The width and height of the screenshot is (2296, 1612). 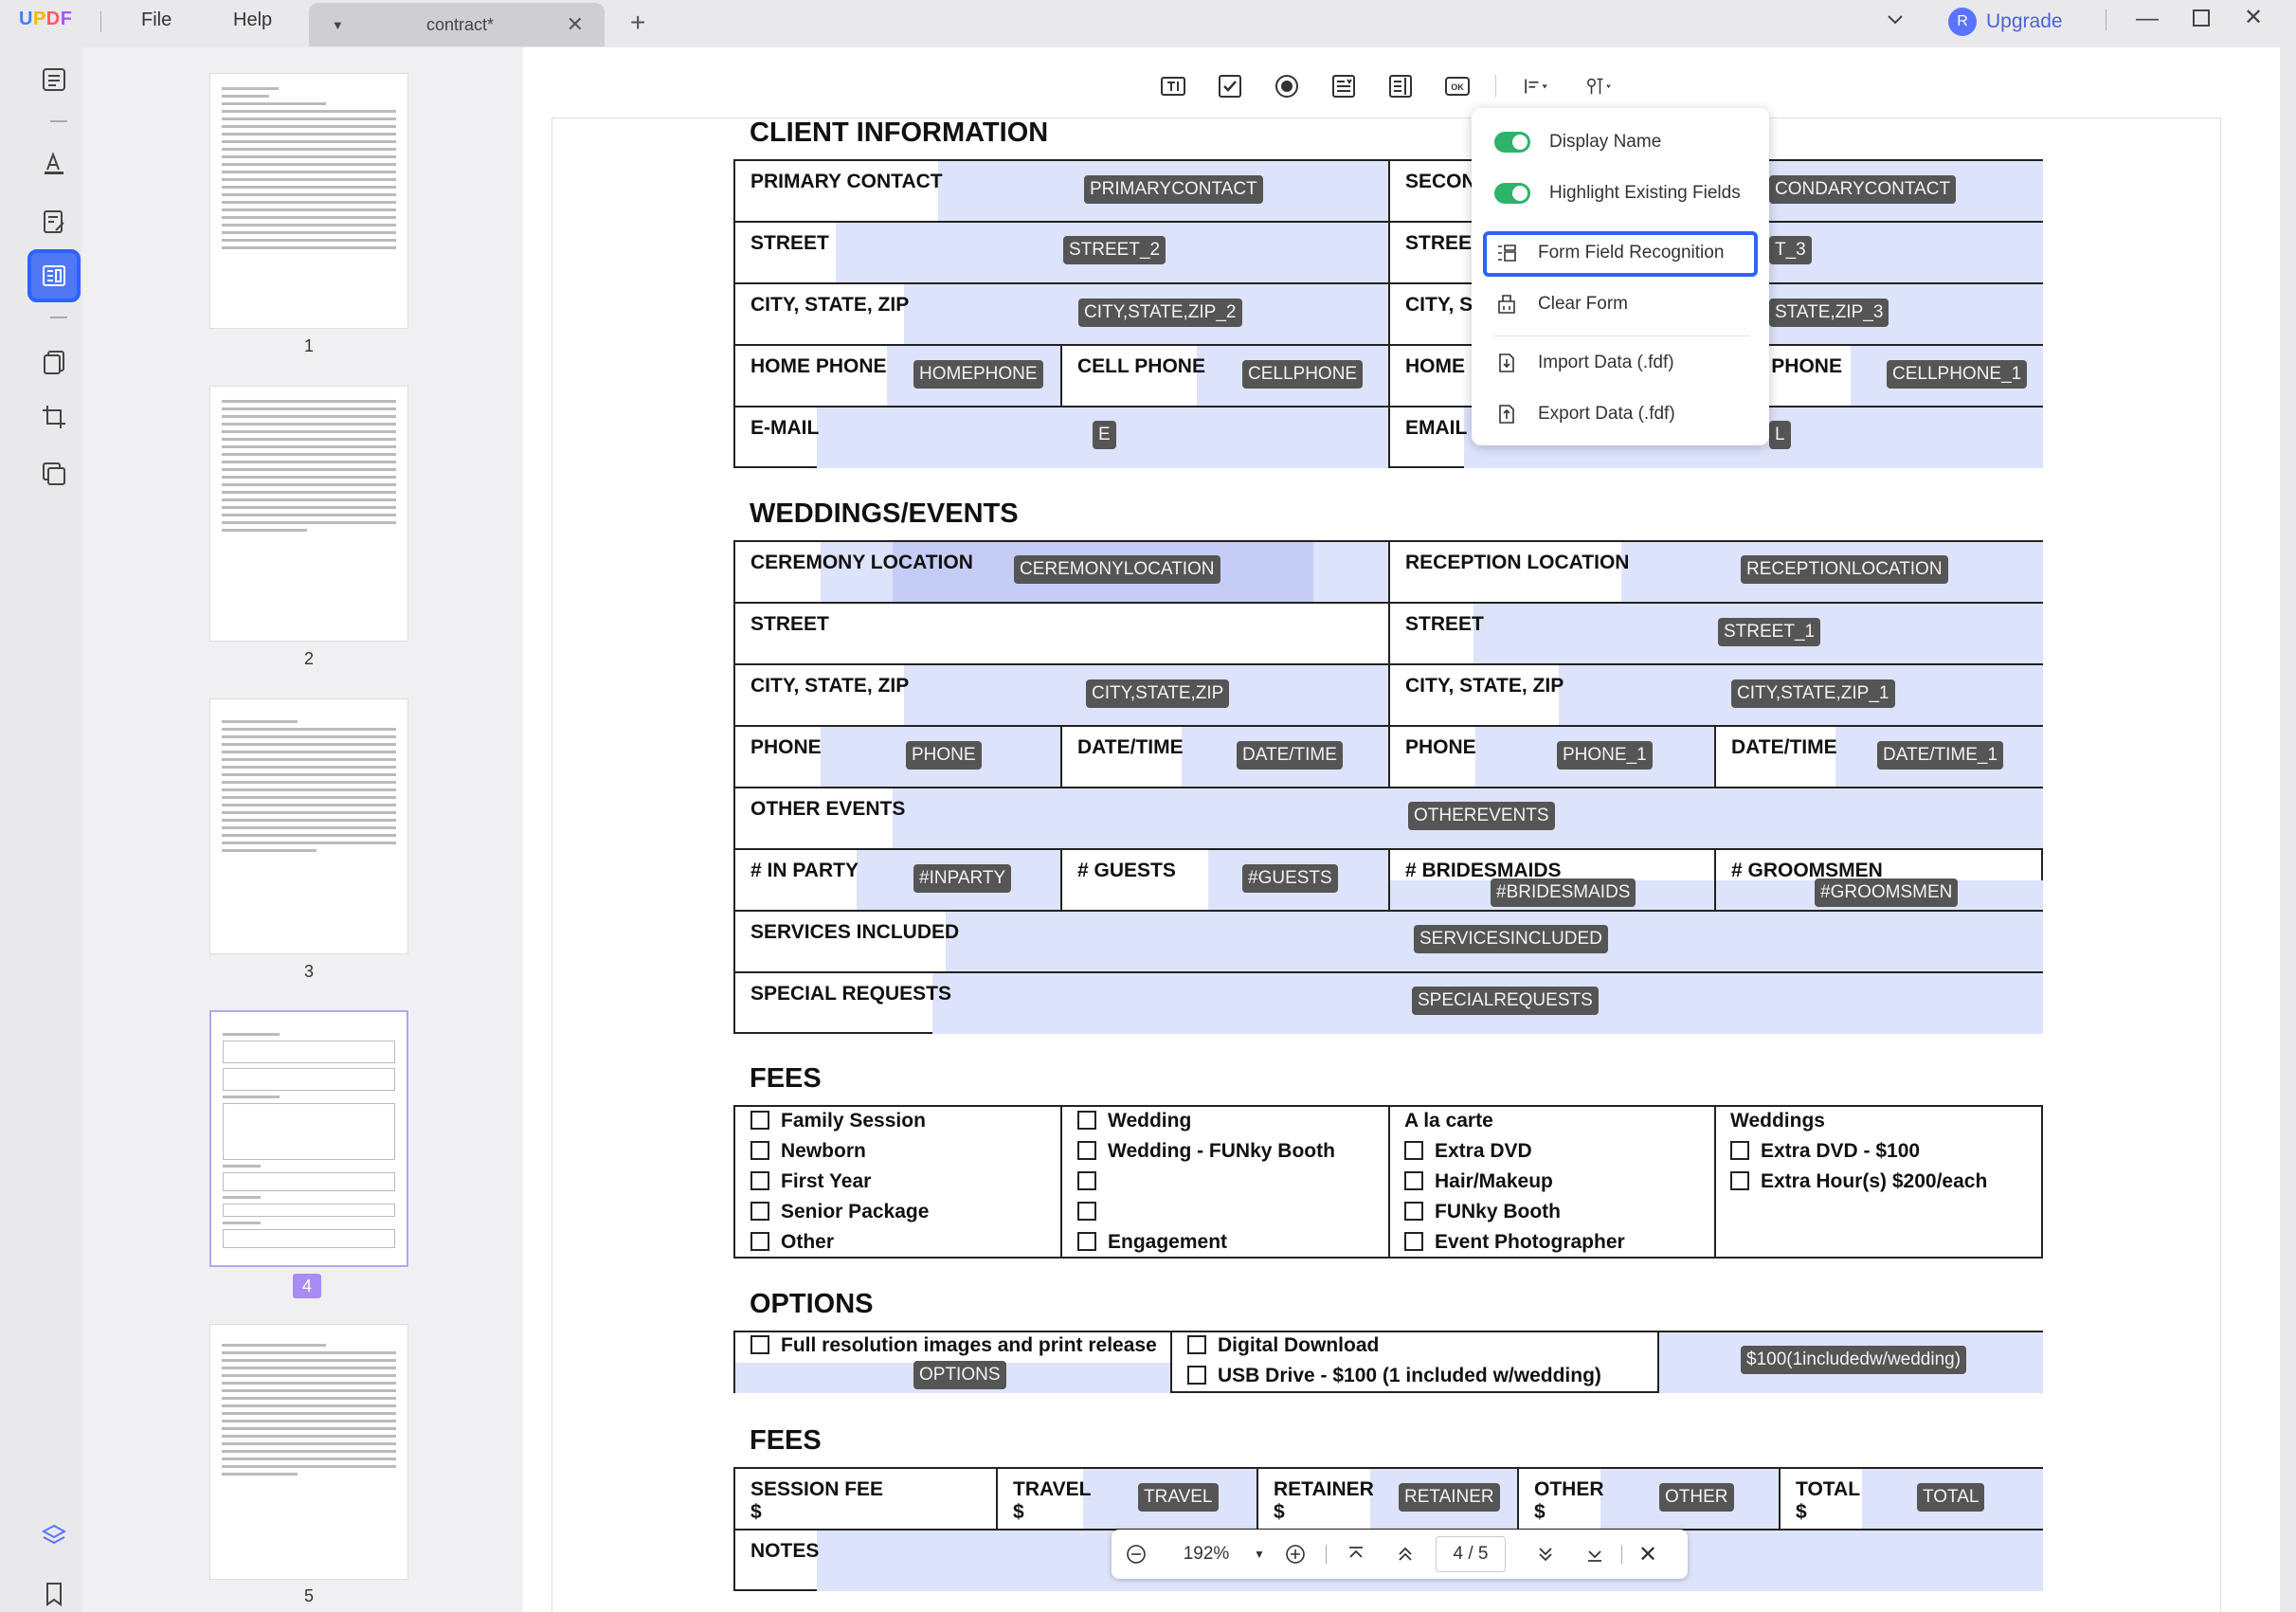 What do you see at coordinates (1598, 86) in the screenshot?
I see `form-tools-icon` at bounding box center [1598, 86].